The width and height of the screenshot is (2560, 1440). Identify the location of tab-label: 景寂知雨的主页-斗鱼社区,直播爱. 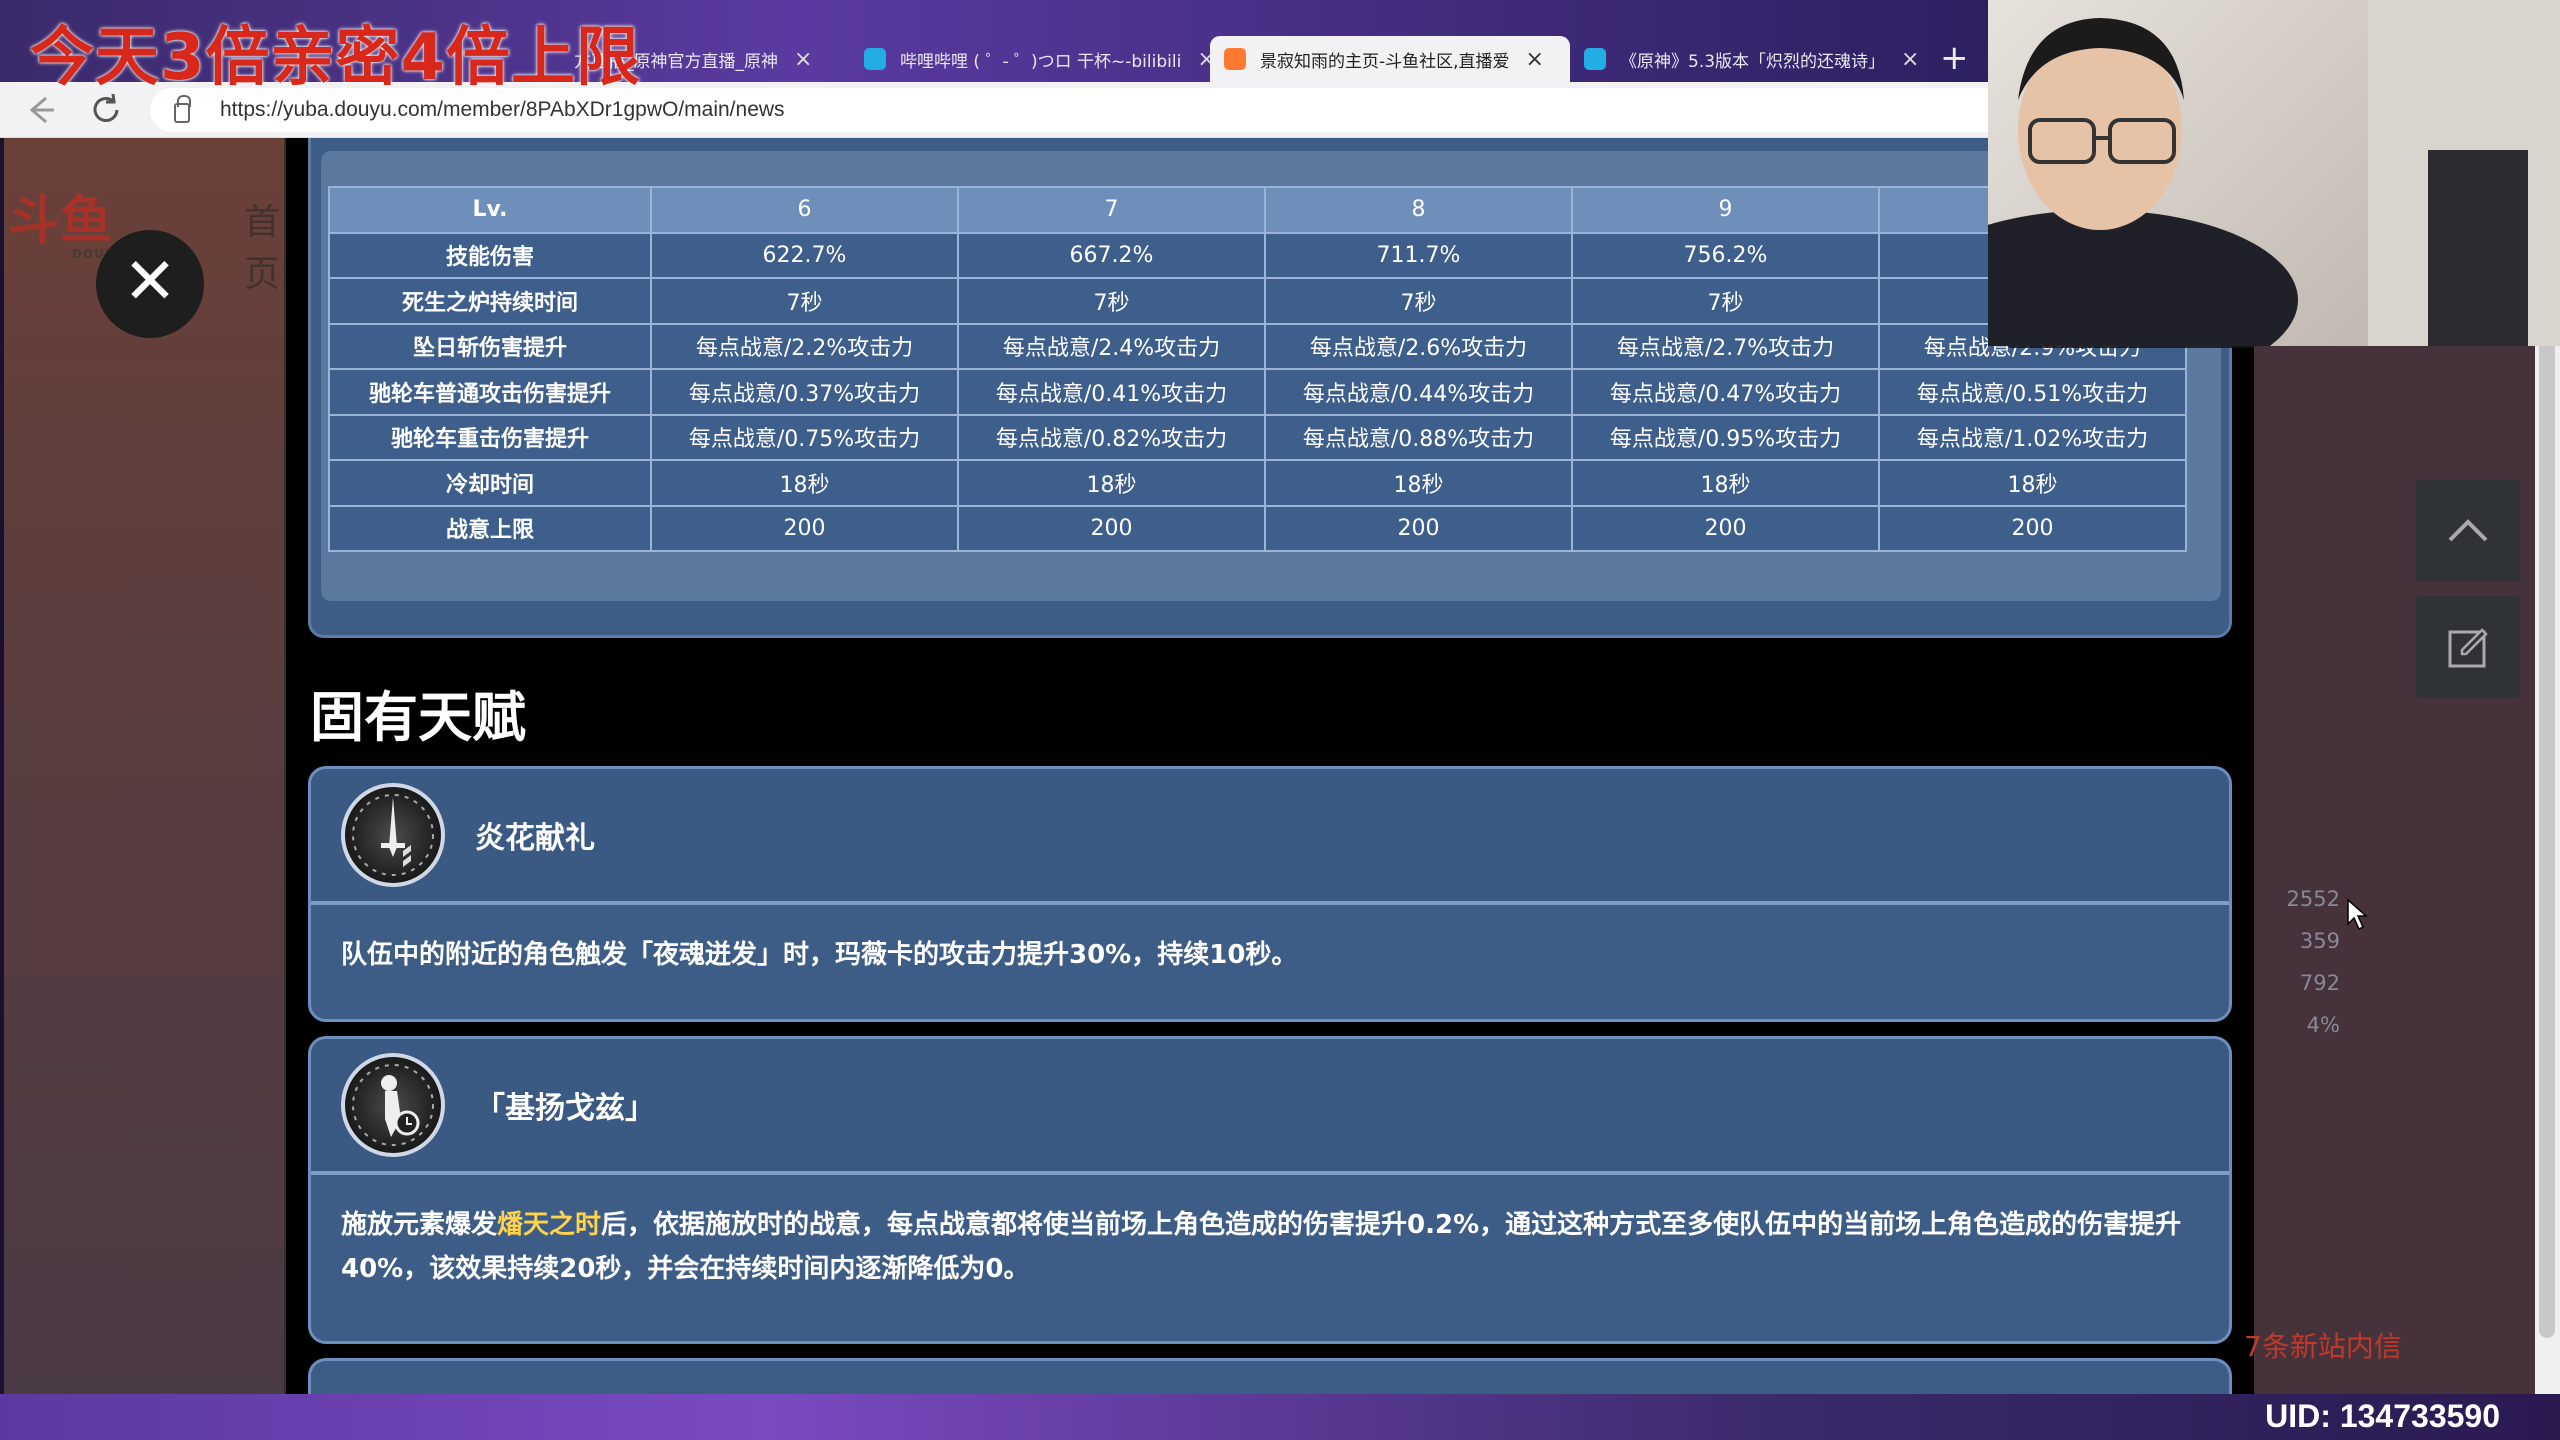
(1385, 61).